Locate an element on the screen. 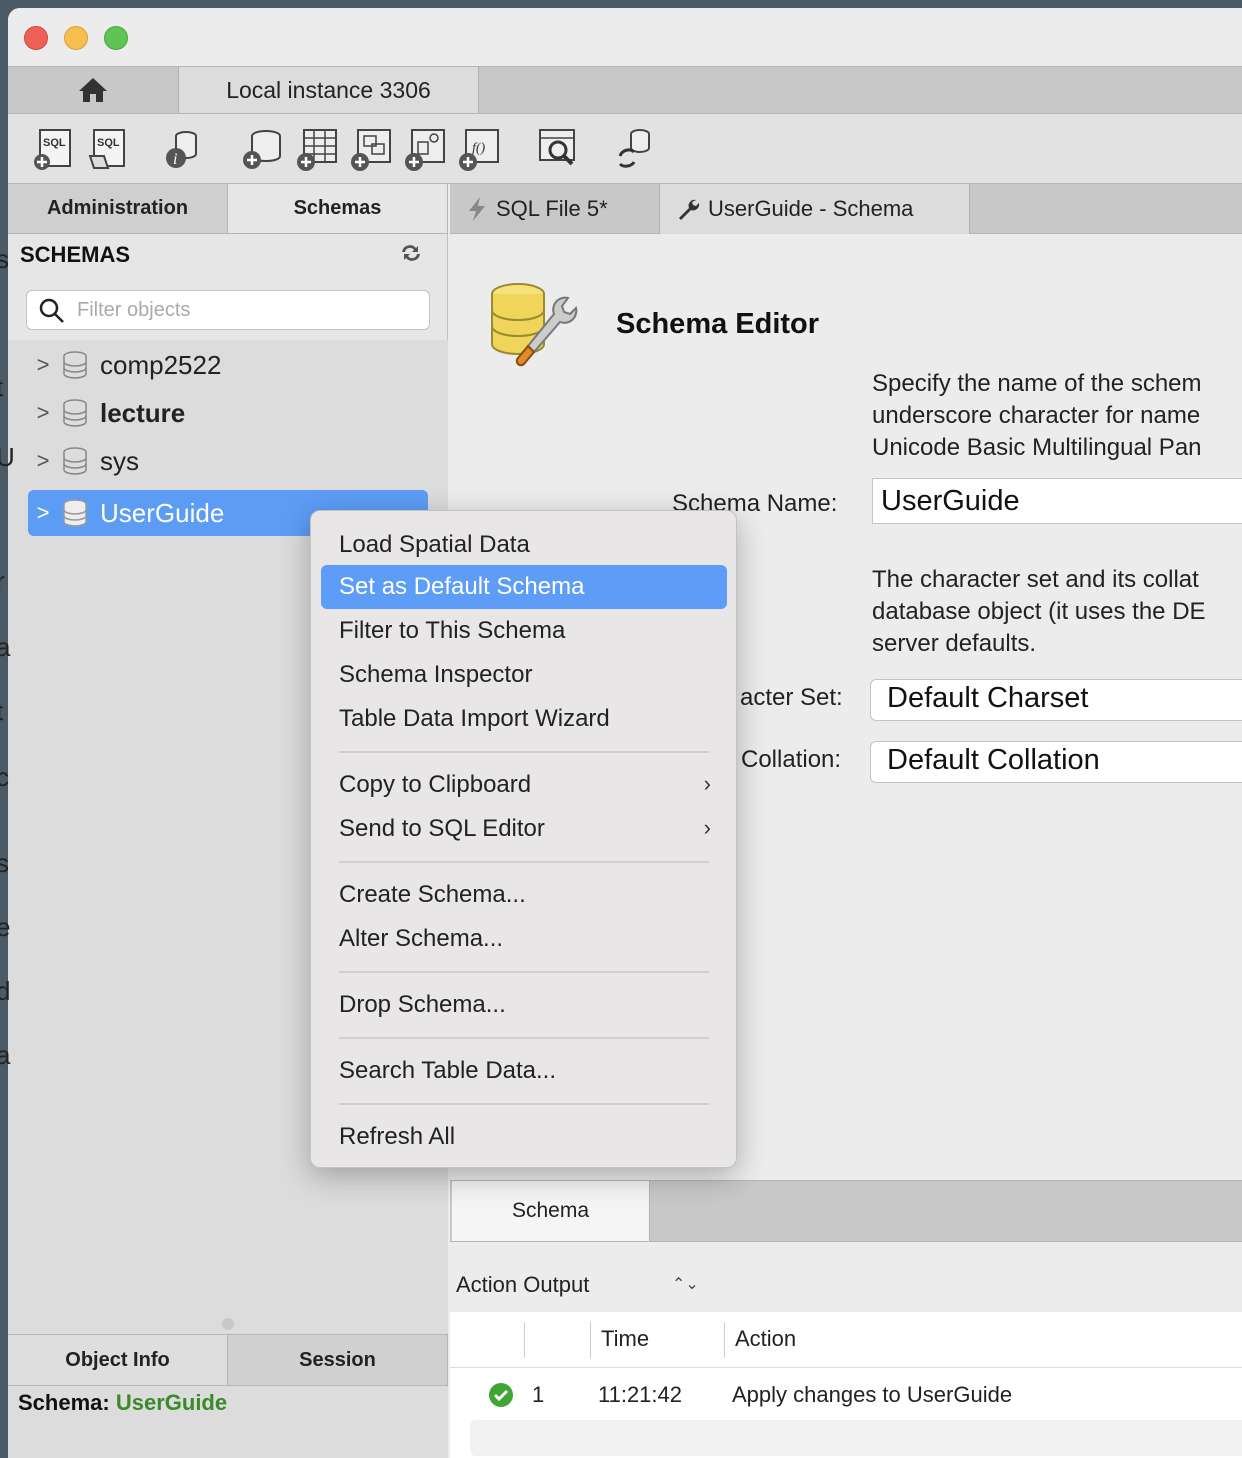 This screenshot has width=1242, height=1458. background-text: r is located at coordinates (2, 581).